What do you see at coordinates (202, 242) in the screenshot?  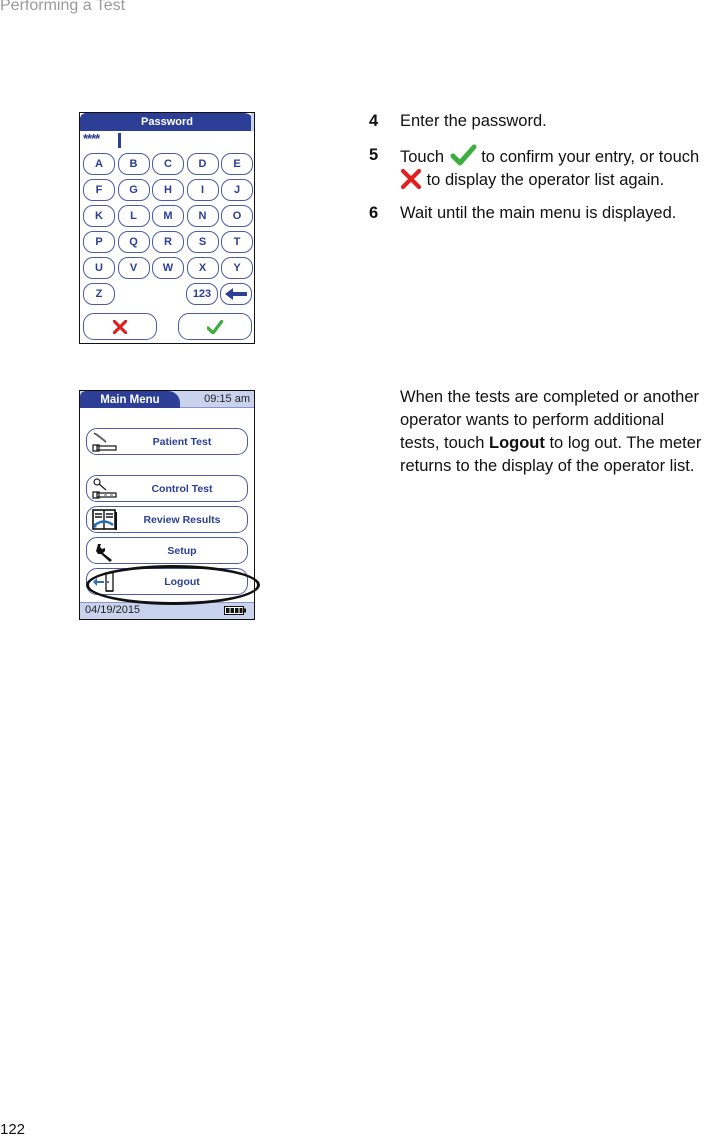 I see `key-s: S` at bounding box center [202, 242].